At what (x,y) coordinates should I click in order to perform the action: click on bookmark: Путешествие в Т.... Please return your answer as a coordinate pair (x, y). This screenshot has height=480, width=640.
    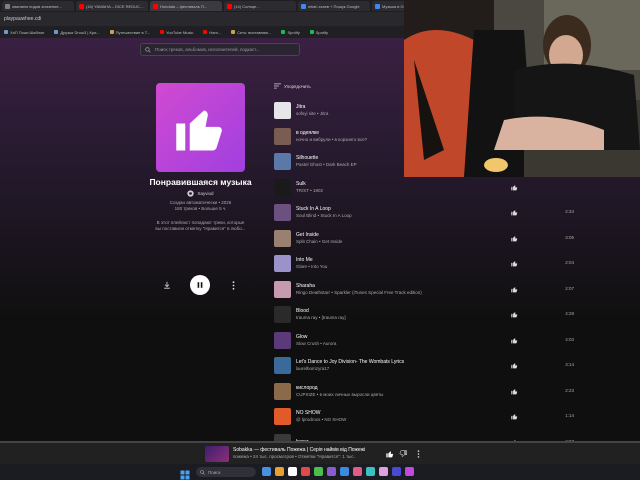
    Looking at the image, I should click on (130, 32).